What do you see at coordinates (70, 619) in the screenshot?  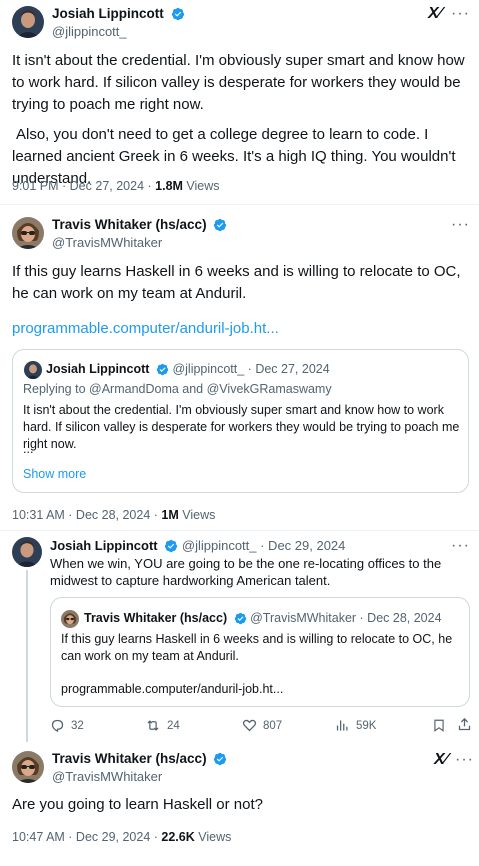 I see `avatar-travis-small` at bounding box center [70, 619].